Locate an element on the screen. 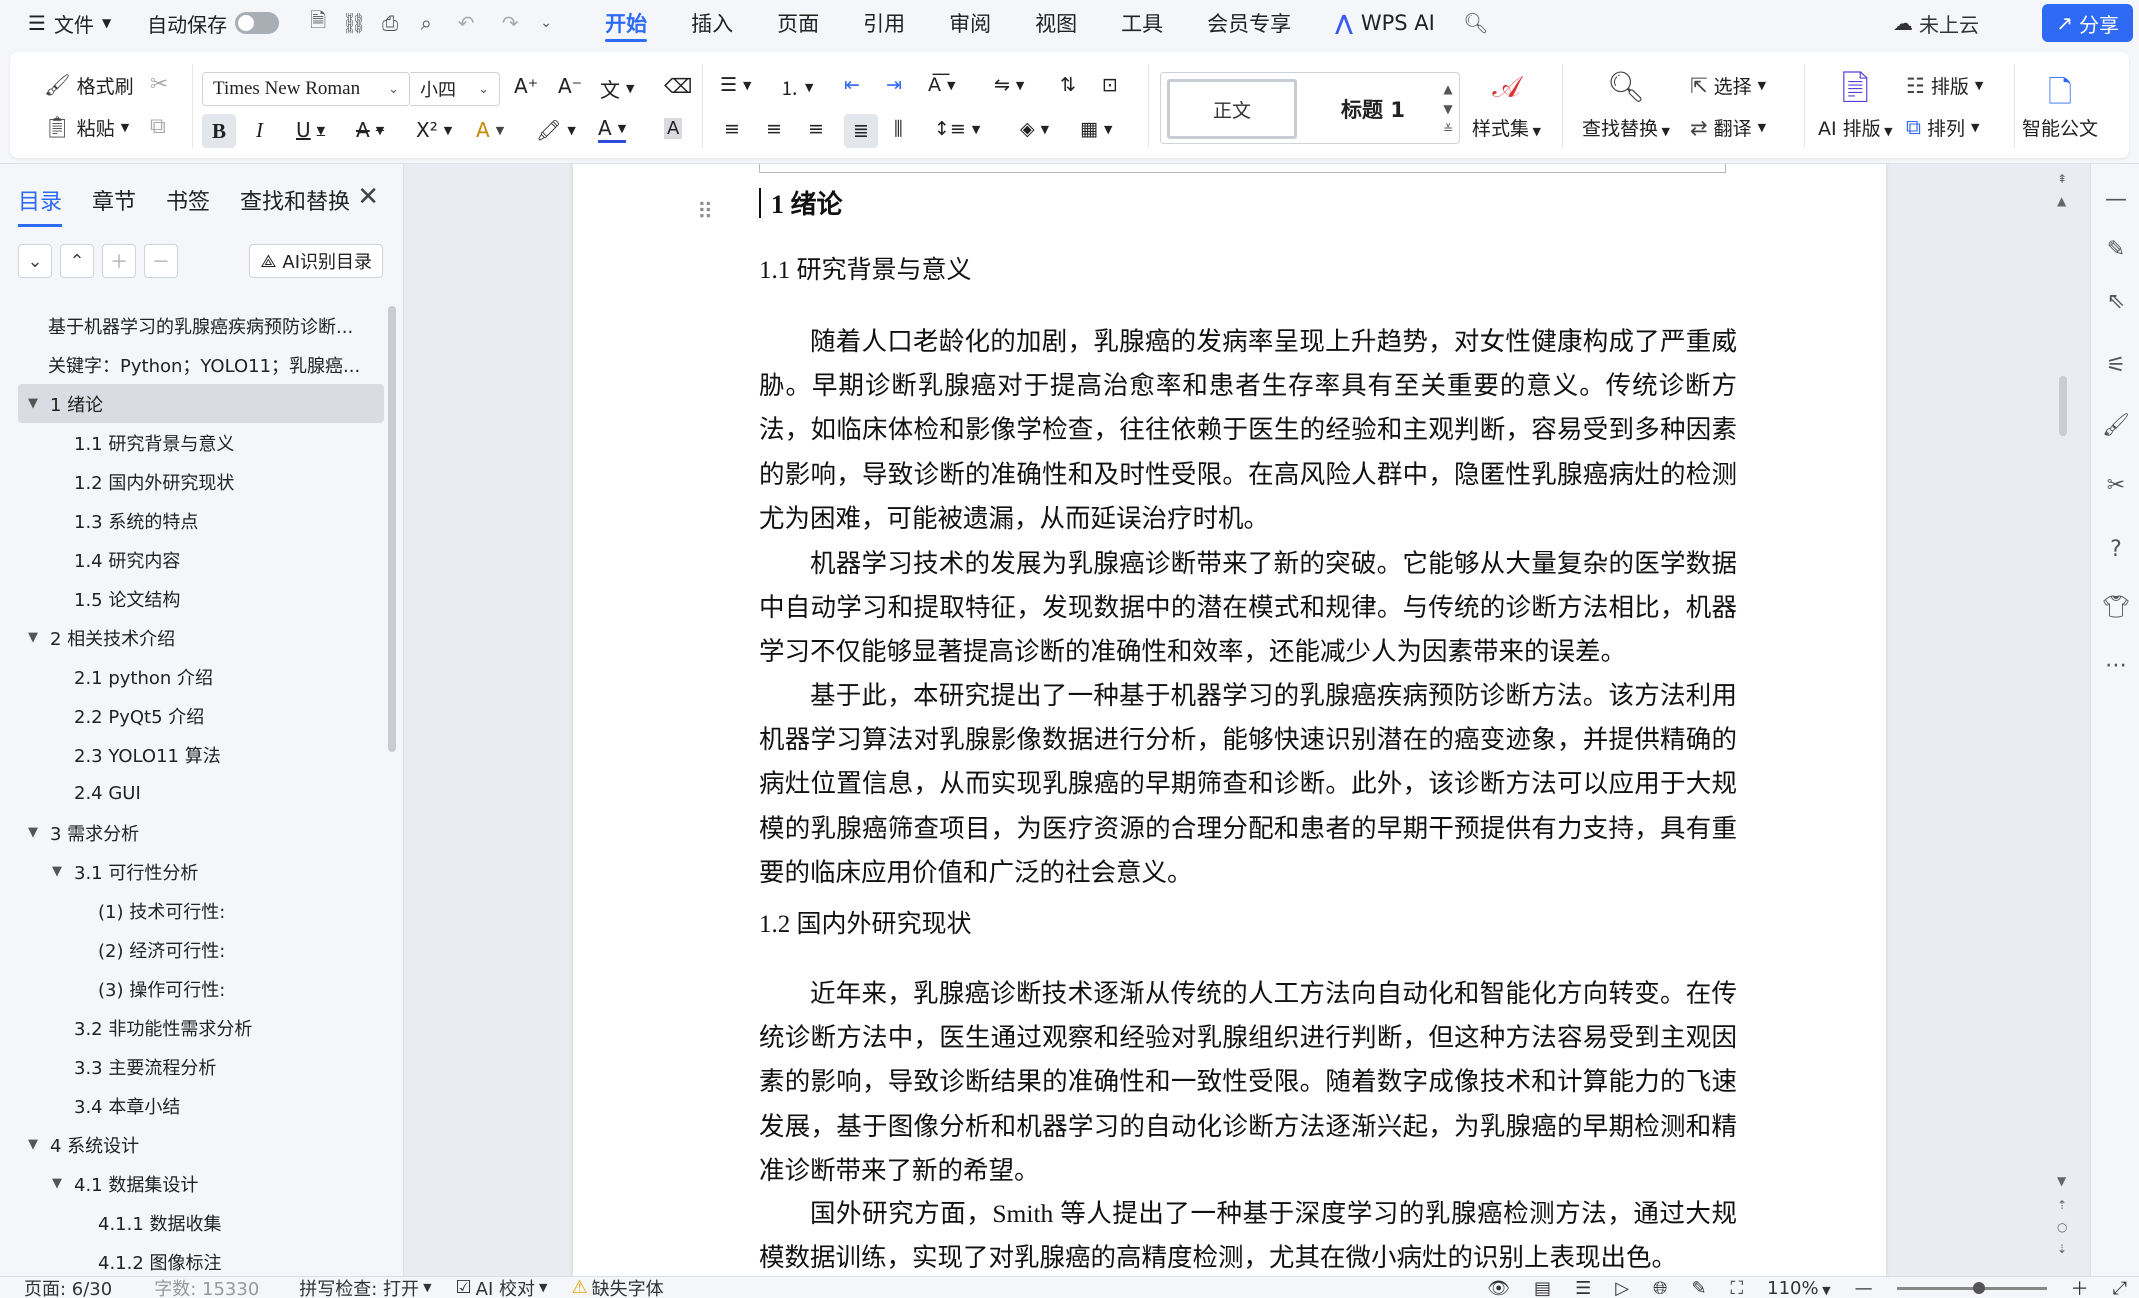 The width and height of the screenshot is (2139, 1298). char-shading-icon: A is located at coordinates (673, 128).